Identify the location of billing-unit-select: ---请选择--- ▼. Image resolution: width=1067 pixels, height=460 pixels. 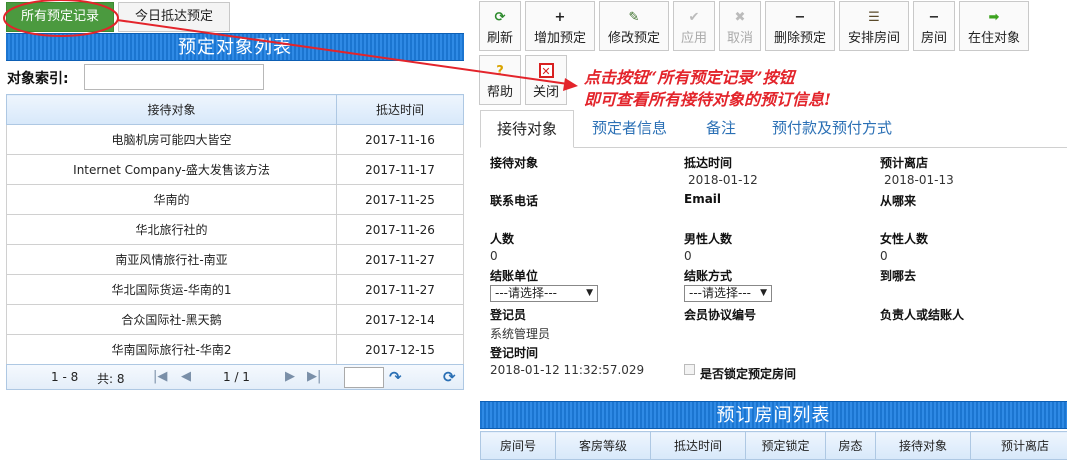
(544, 293).